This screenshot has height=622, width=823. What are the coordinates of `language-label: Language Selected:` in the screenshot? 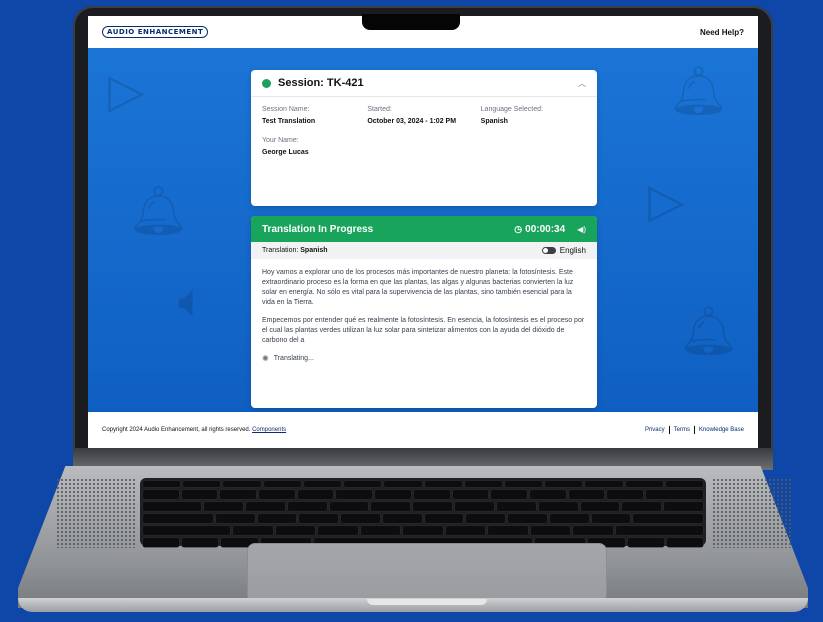 It's located at (511, 109).